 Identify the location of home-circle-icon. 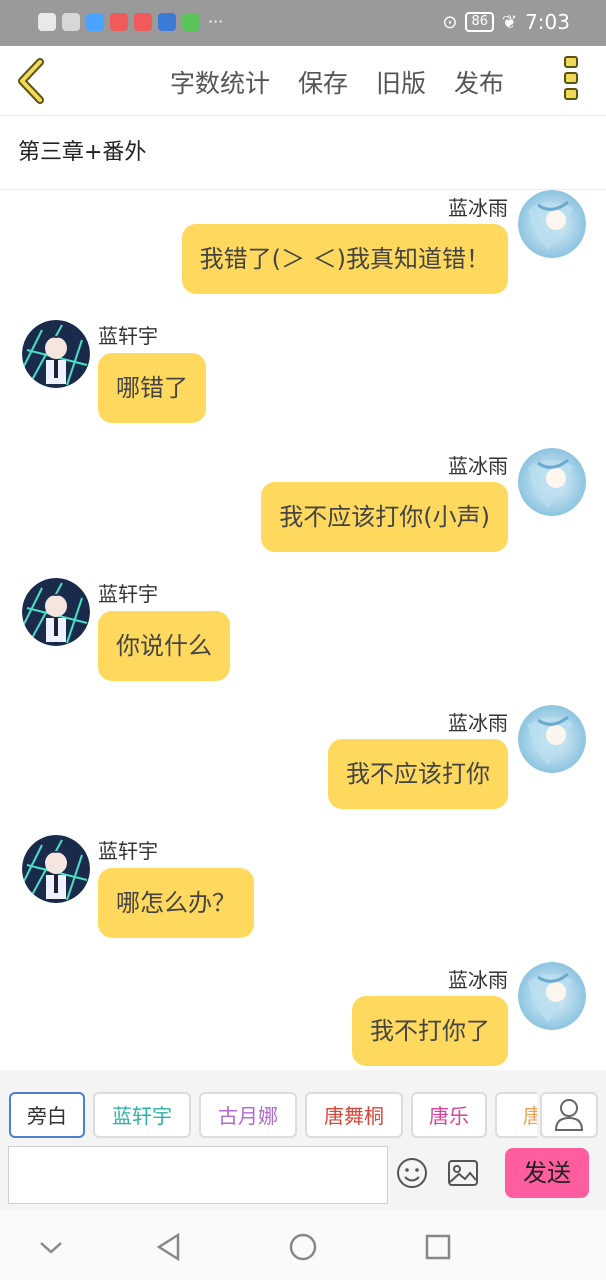
(303, 1247).